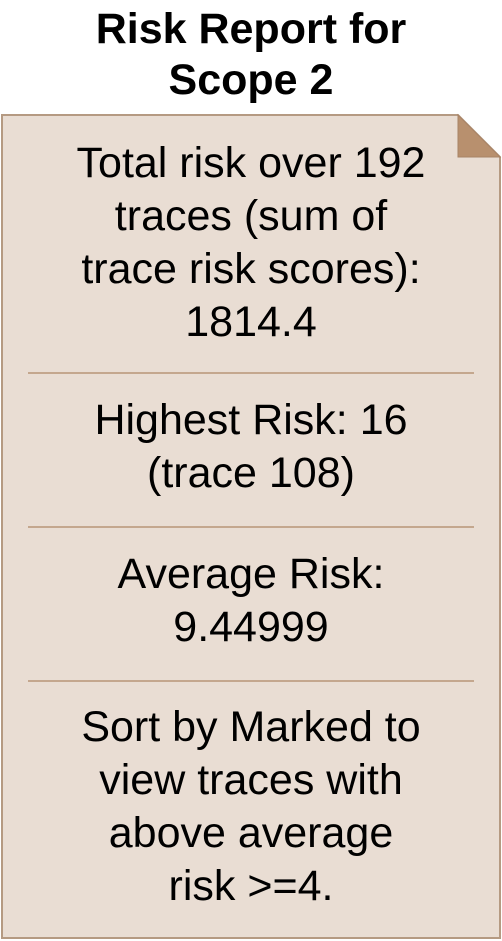 The image size is (502, 941). Describe the element at coordinates (251, 29) in the screenshot. I see `report-title-line-1: Risk Report for` at that location.